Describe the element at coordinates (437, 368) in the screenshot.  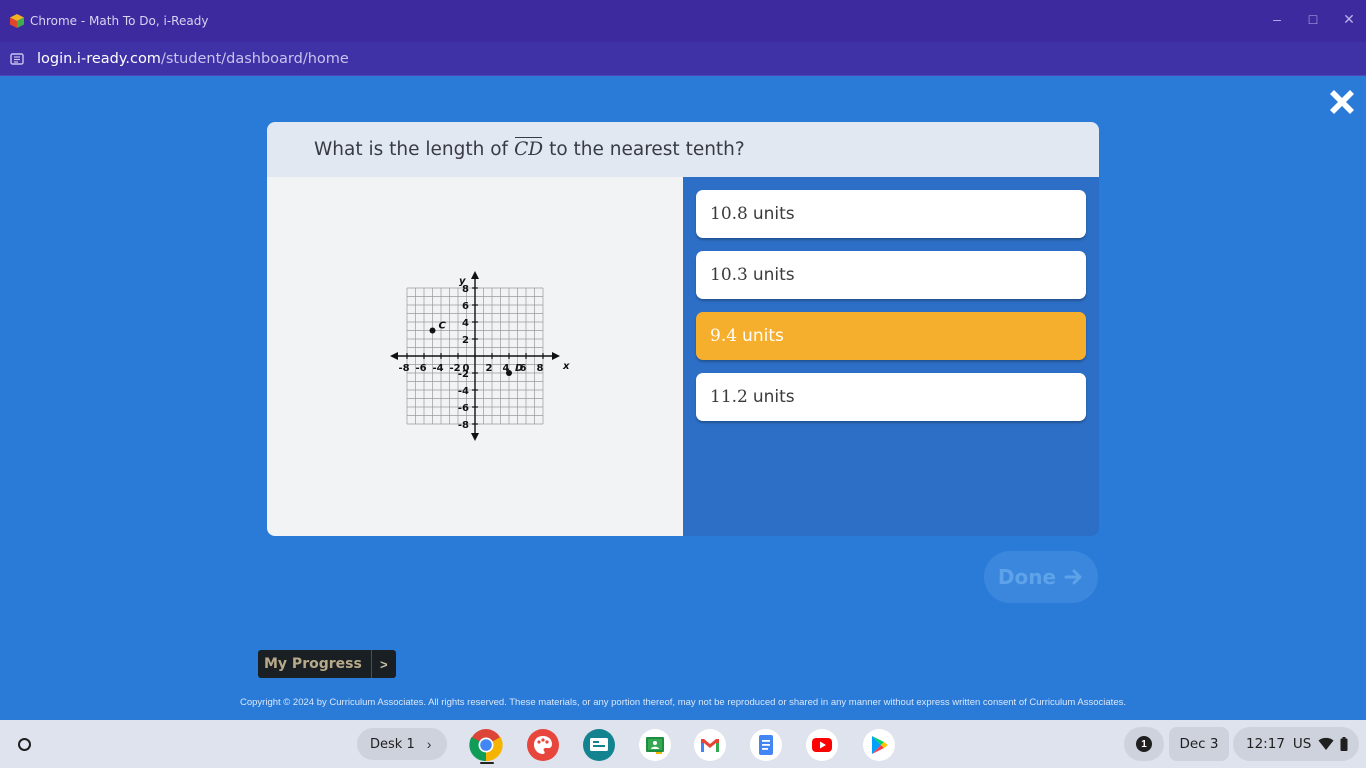
I see `x-tick-label: -4` at that location.